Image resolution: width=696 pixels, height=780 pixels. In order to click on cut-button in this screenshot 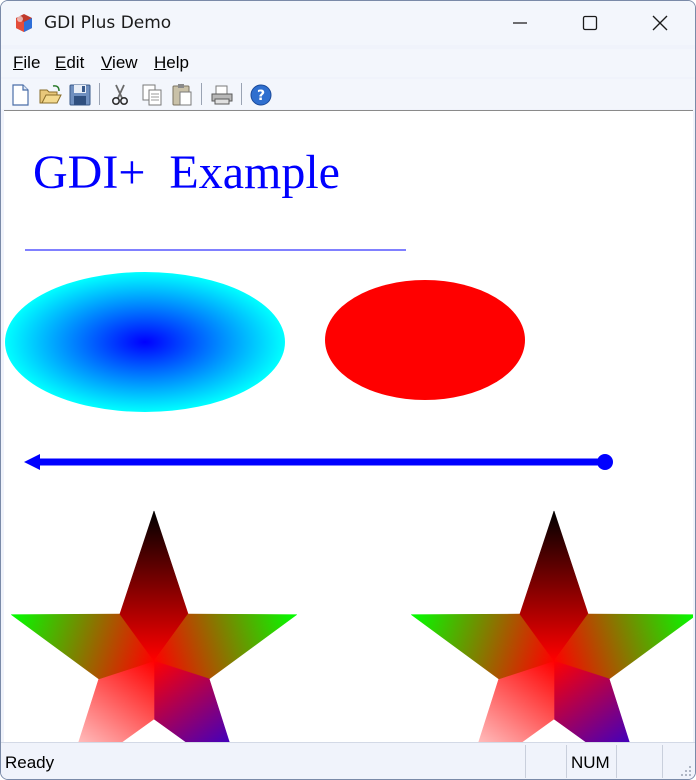, I will do `click(120, 95)`.